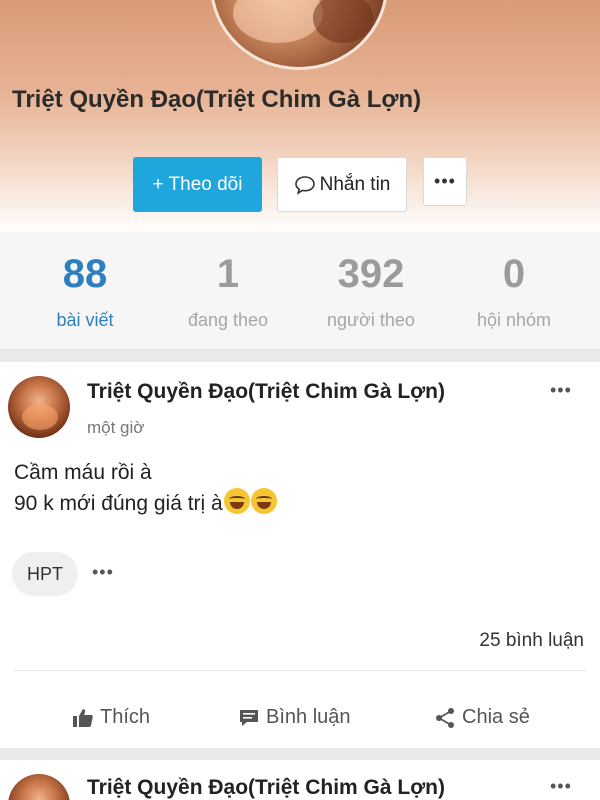 The width and height of the screenshot is (600, 800). What do you see at coordinates (371, 274) in the screenshot?
I see `stat-value: 392` at bounding box center [371, 274].